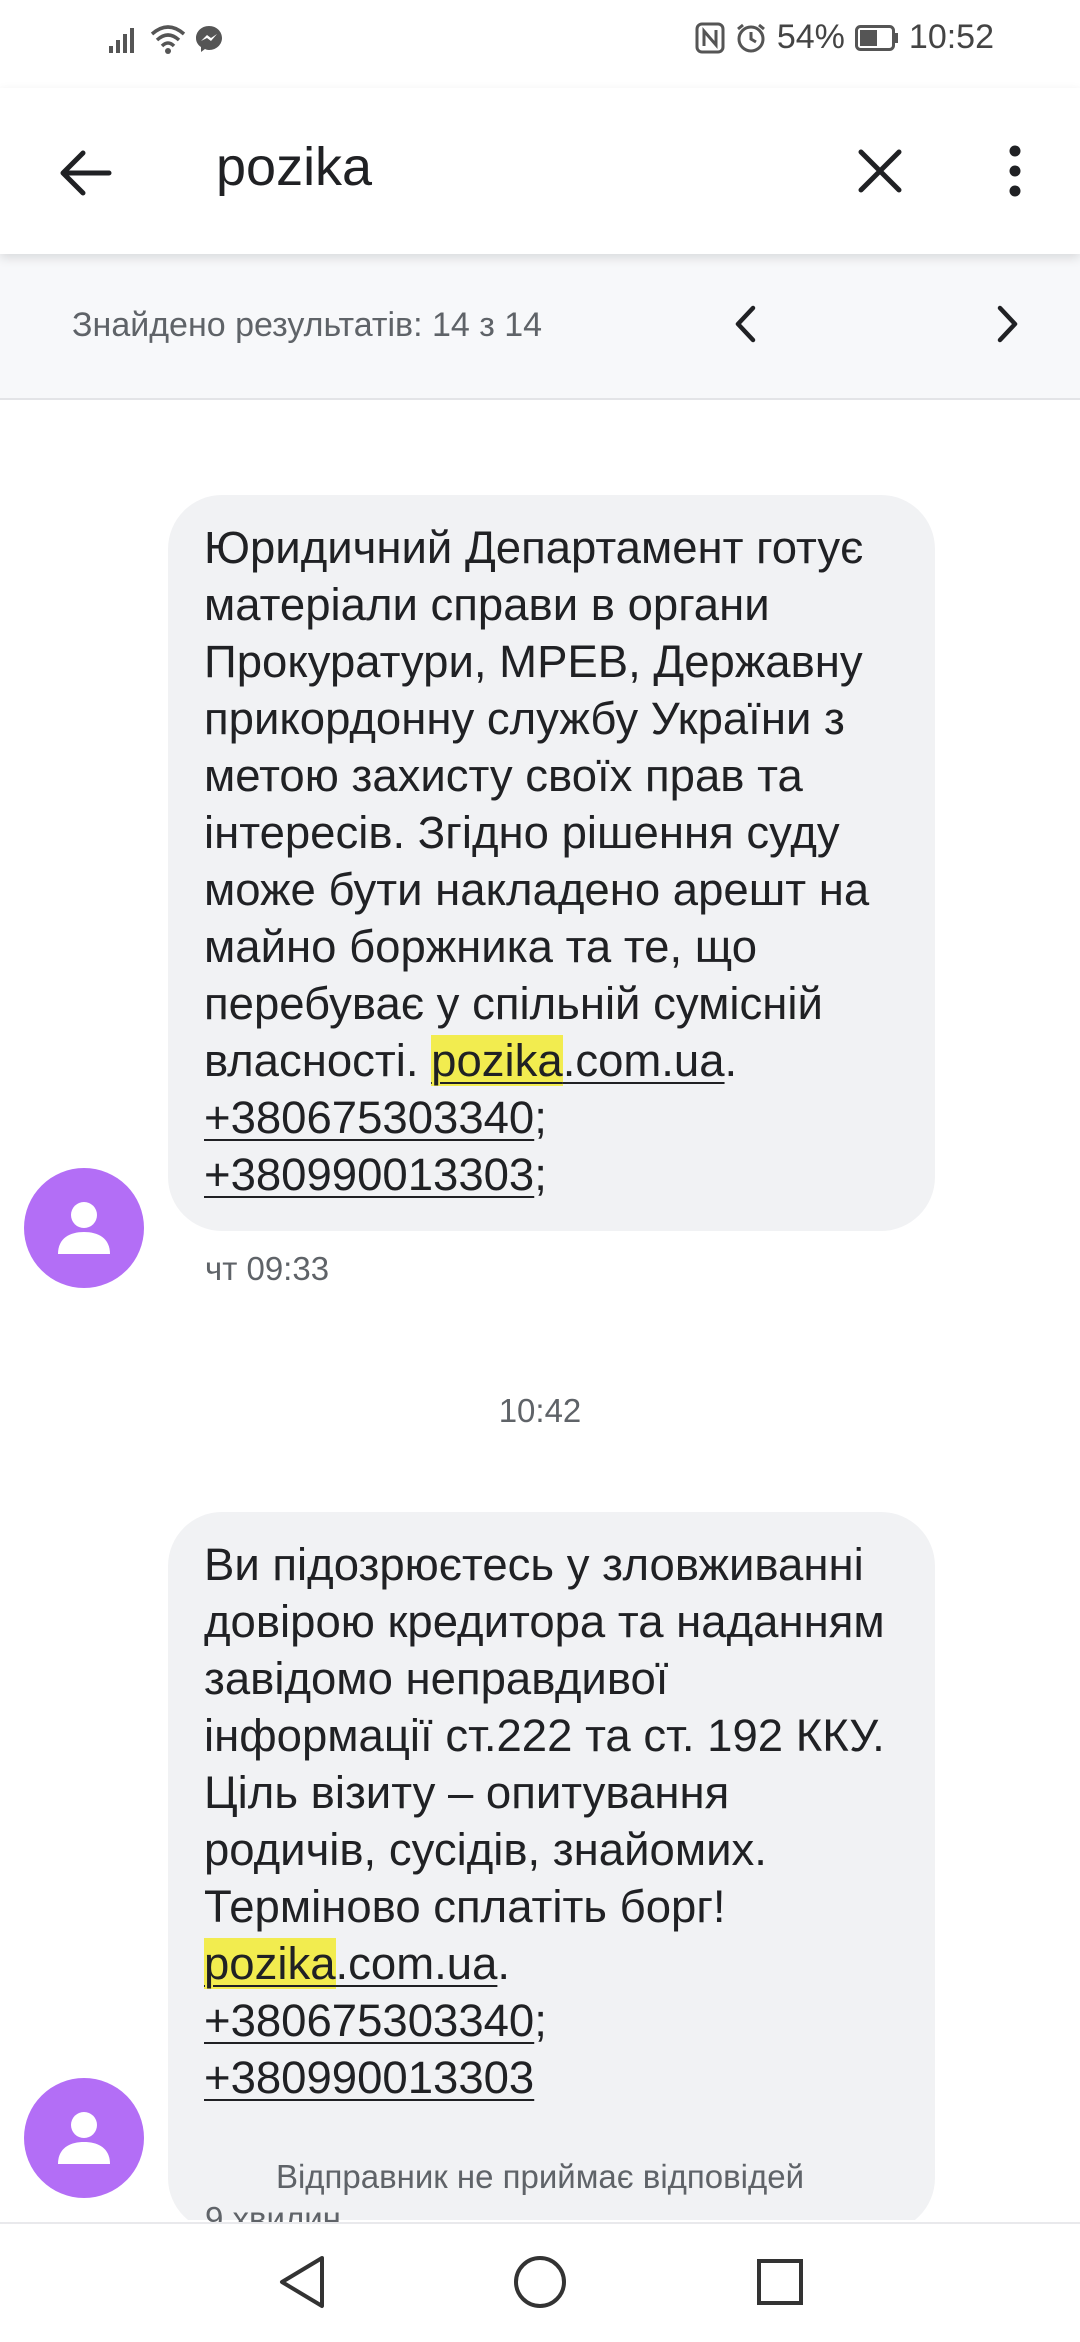 The width and height of the screenshot is (1080, 2342). I want to click on more-options-button, so click(1015, 171).